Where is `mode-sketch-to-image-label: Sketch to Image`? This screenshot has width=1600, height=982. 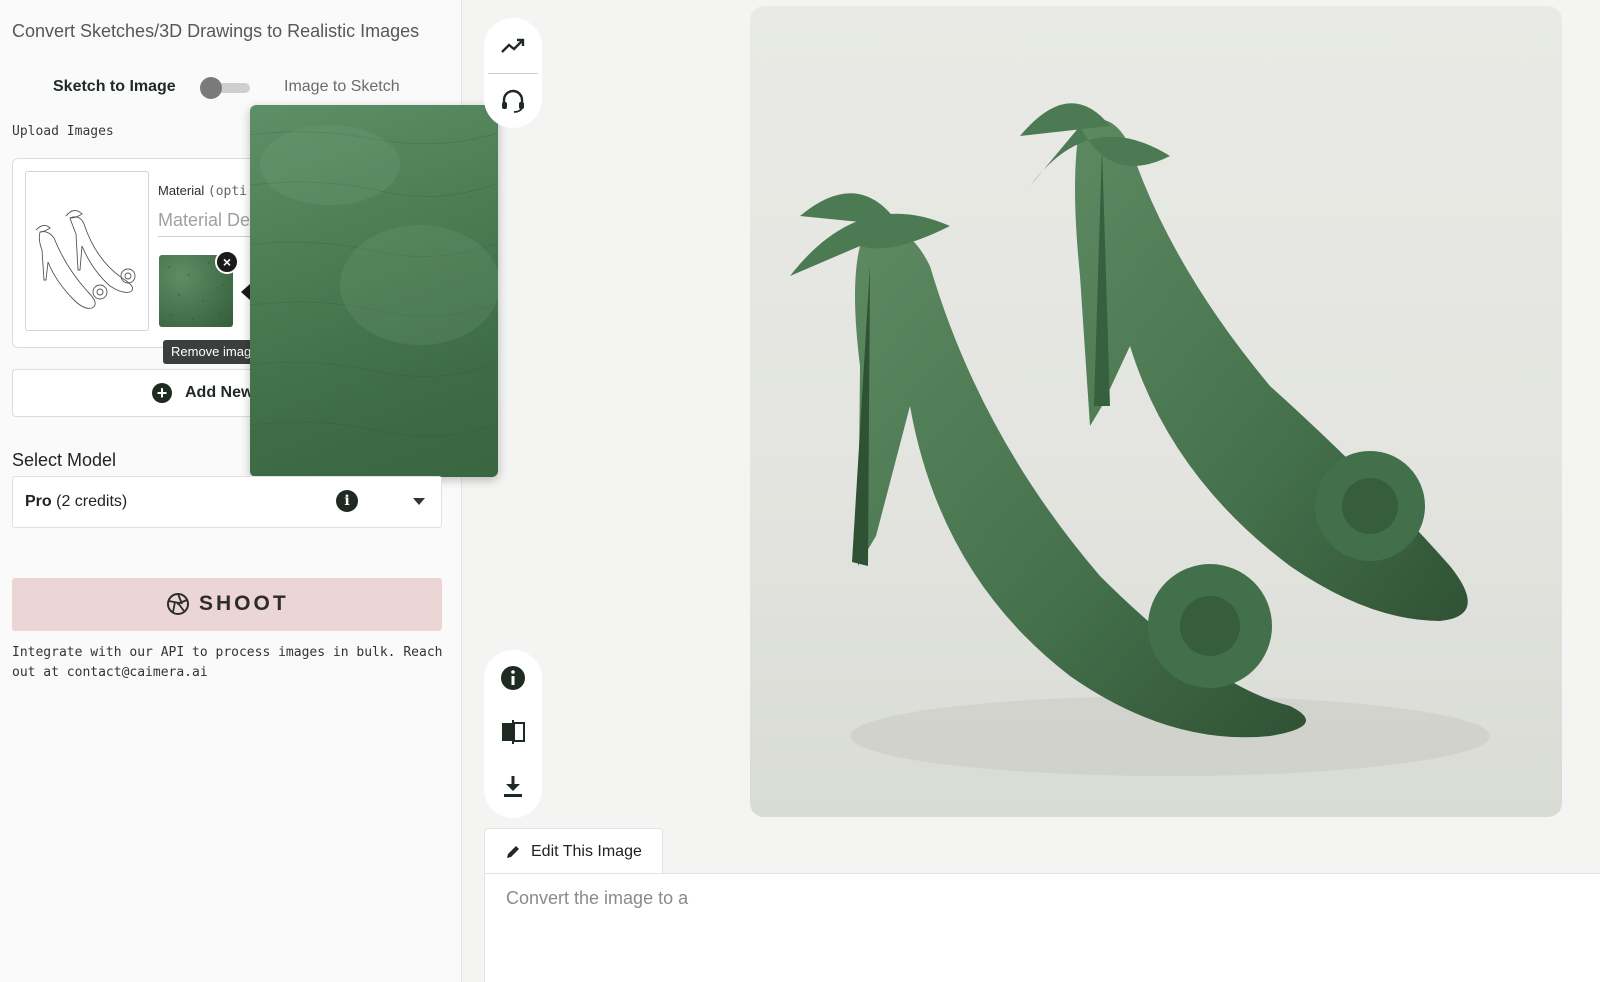
mode-sketch-to-image-label: Sketch to Image is located at coordinates (114, 87).